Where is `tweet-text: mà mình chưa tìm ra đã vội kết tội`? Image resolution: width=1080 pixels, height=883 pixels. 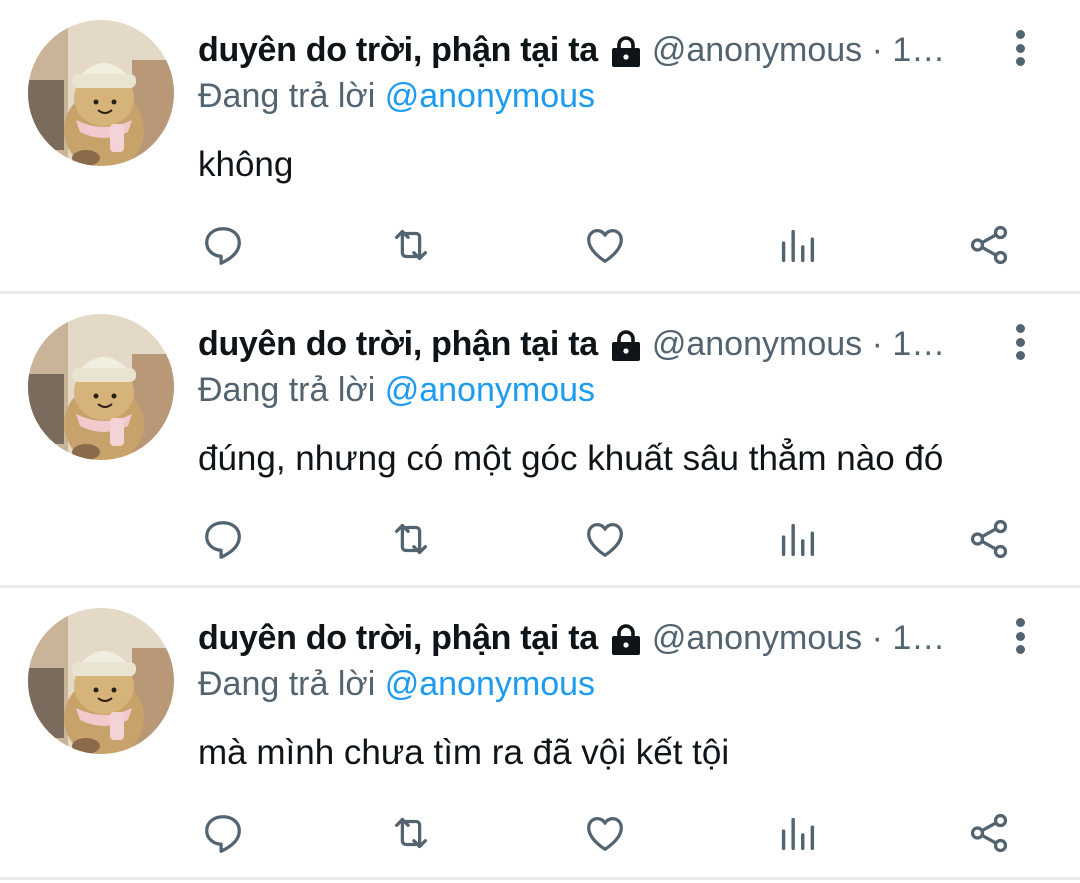
tweet-text: mà mình chưa tìm ra đã vội kết tội is located at coordinates (464, 752).